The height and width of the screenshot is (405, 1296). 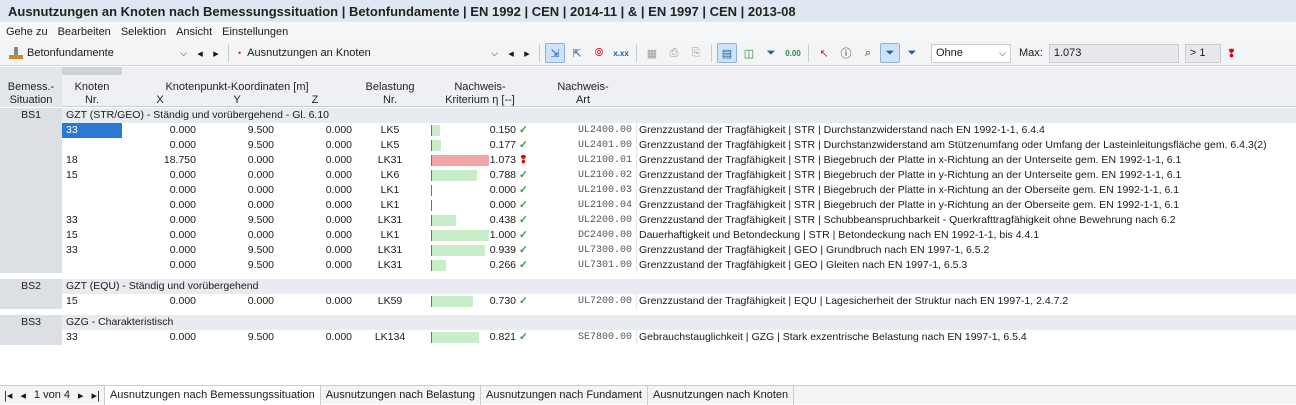 I want to click on col-load: Belastung Nr., so click(x=390, y=94).